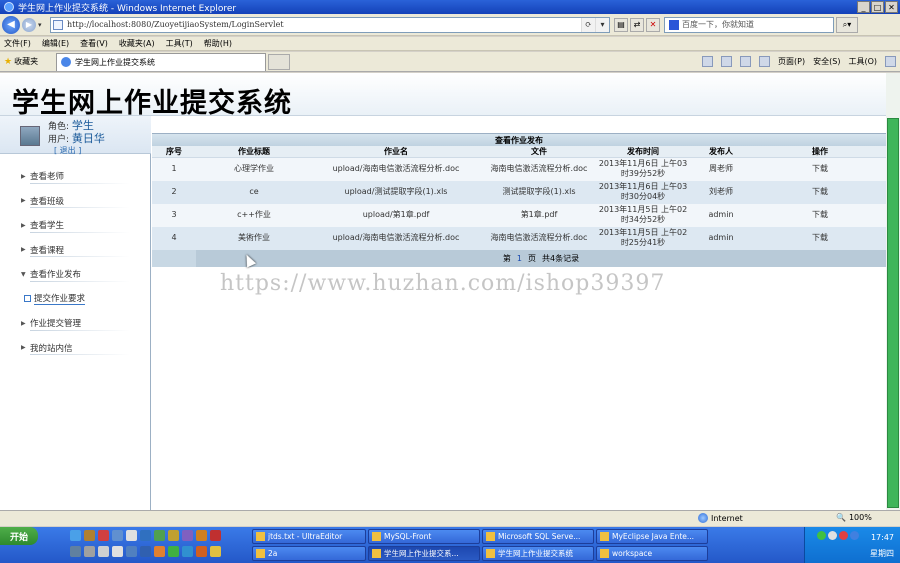 This screenshot has width=900, height=563. Describe the element at coordinates (75, 348) in the screenshot. I see `sidebar-item-messages: ▶ 我的站内信` at that location.